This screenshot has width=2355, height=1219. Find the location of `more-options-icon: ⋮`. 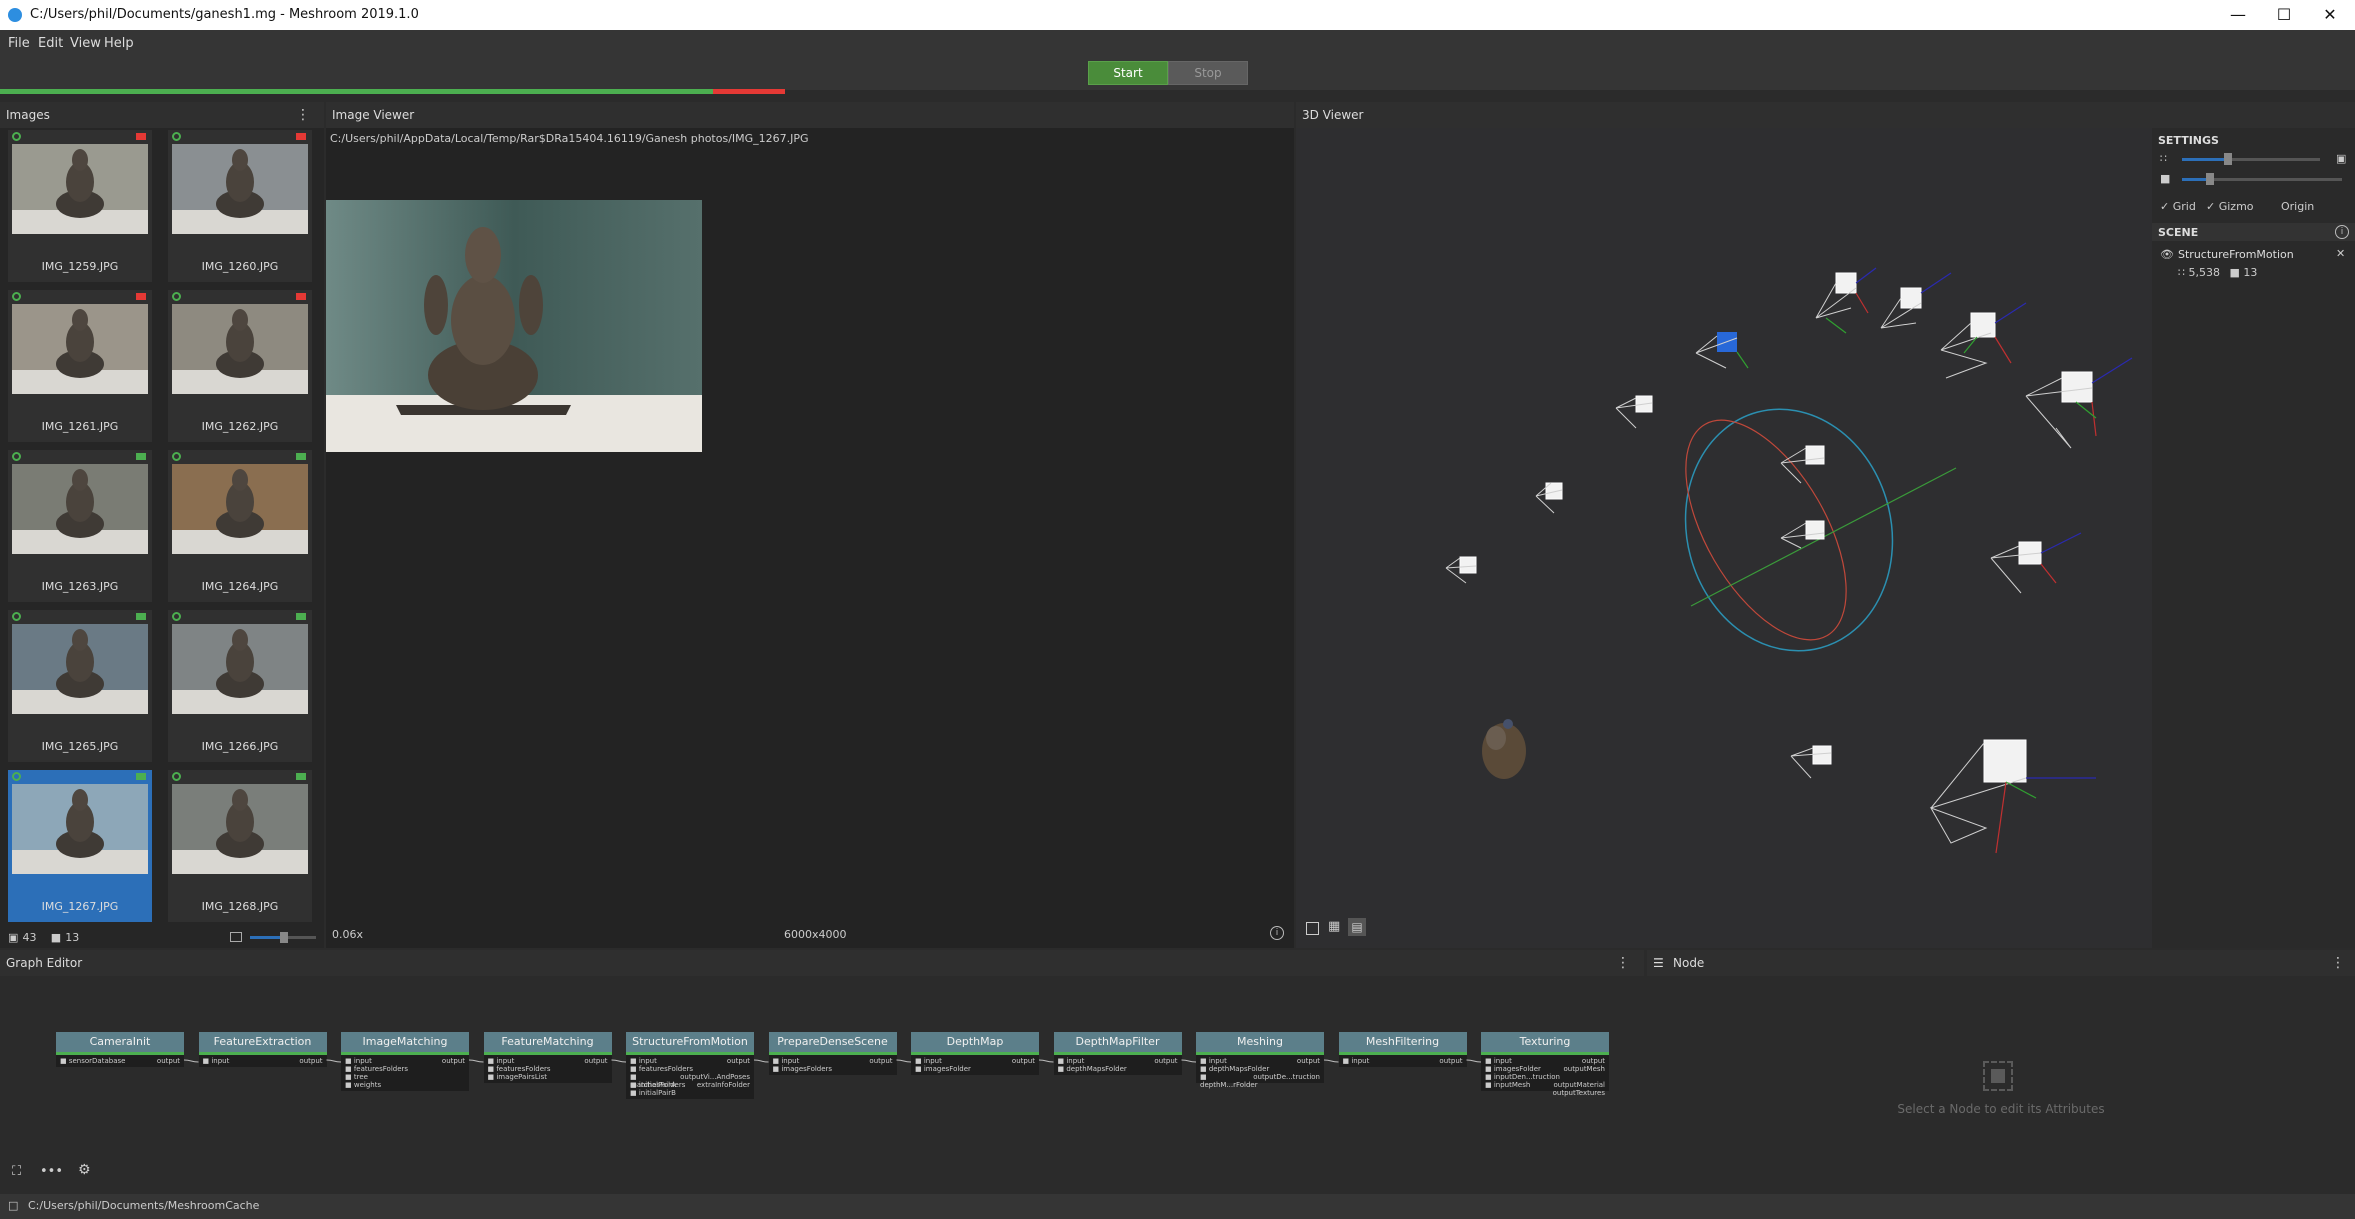

more-options-icon: ⋮ is located at coordinates (303, 115).